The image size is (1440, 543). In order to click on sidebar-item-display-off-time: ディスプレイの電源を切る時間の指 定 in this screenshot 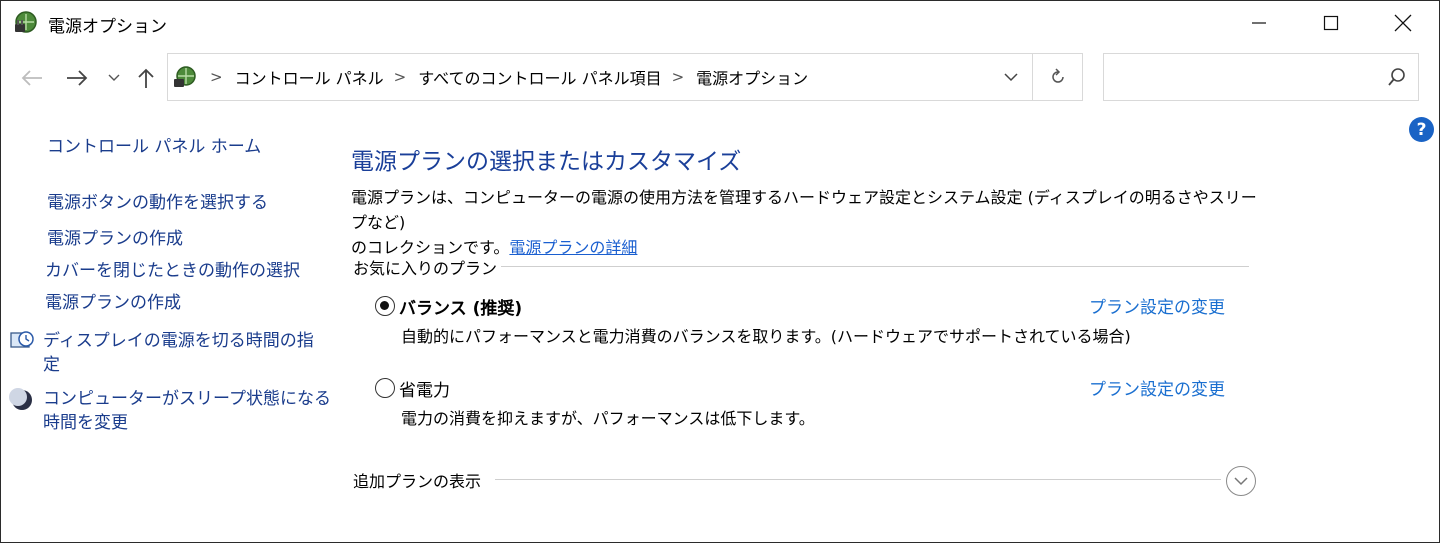, I will do `click(178, 353)`.